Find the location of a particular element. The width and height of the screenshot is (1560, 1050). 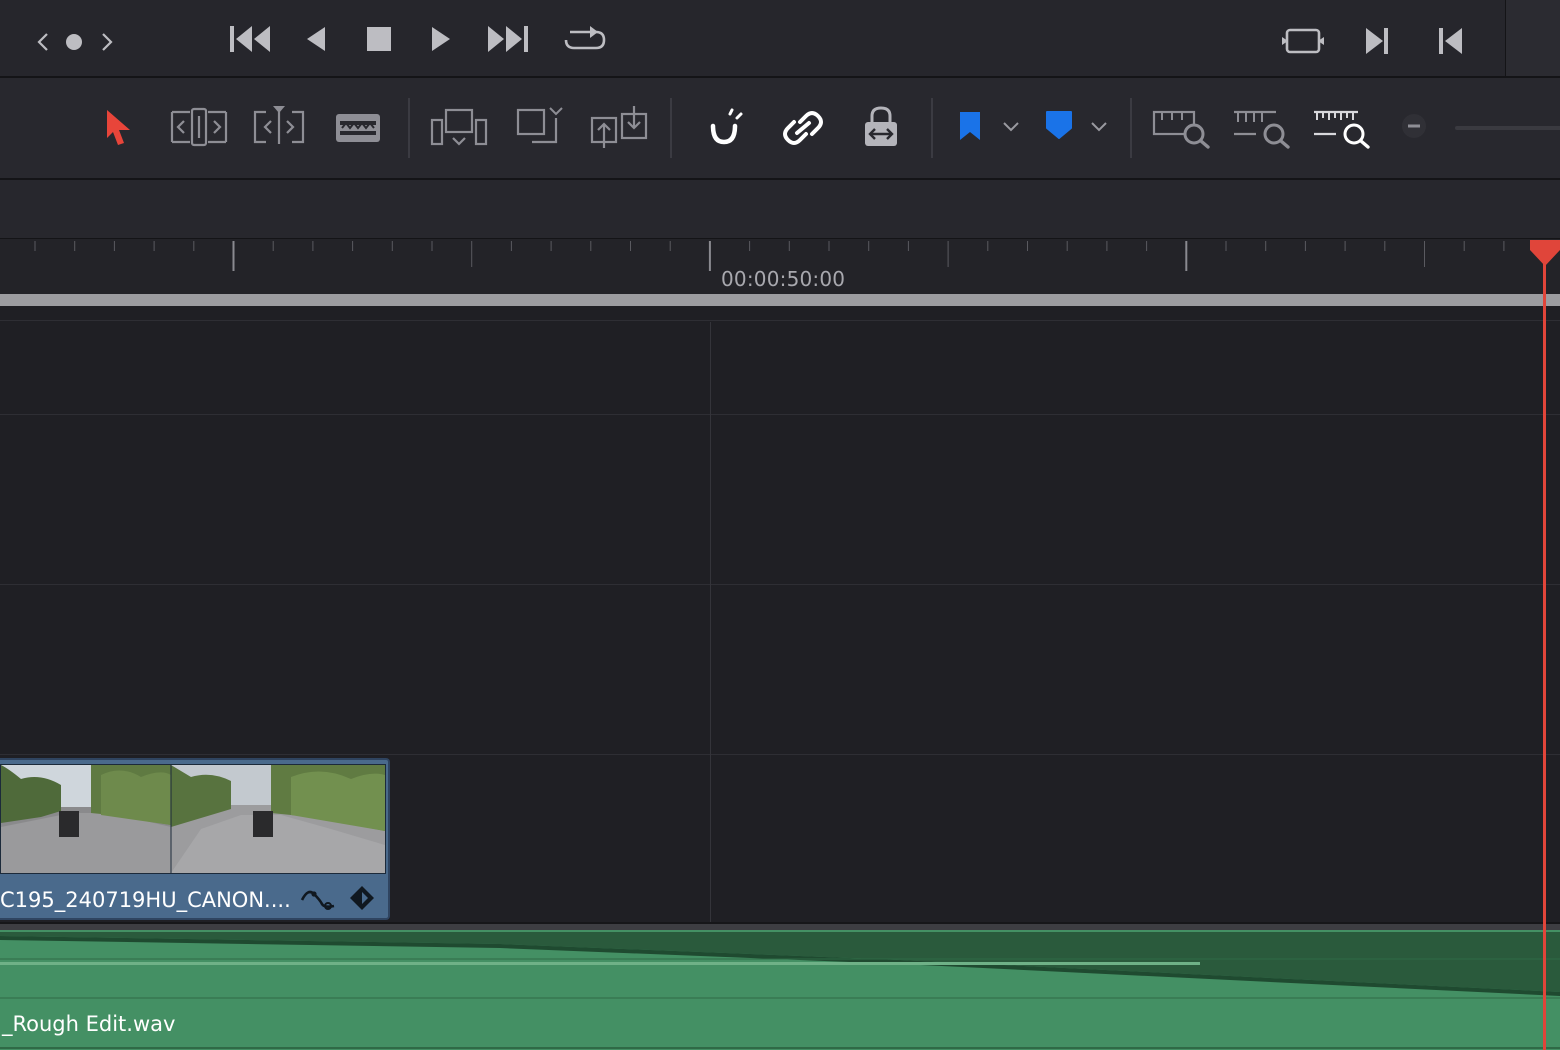

linked-selection-icon is located at coordinates (803, 128).